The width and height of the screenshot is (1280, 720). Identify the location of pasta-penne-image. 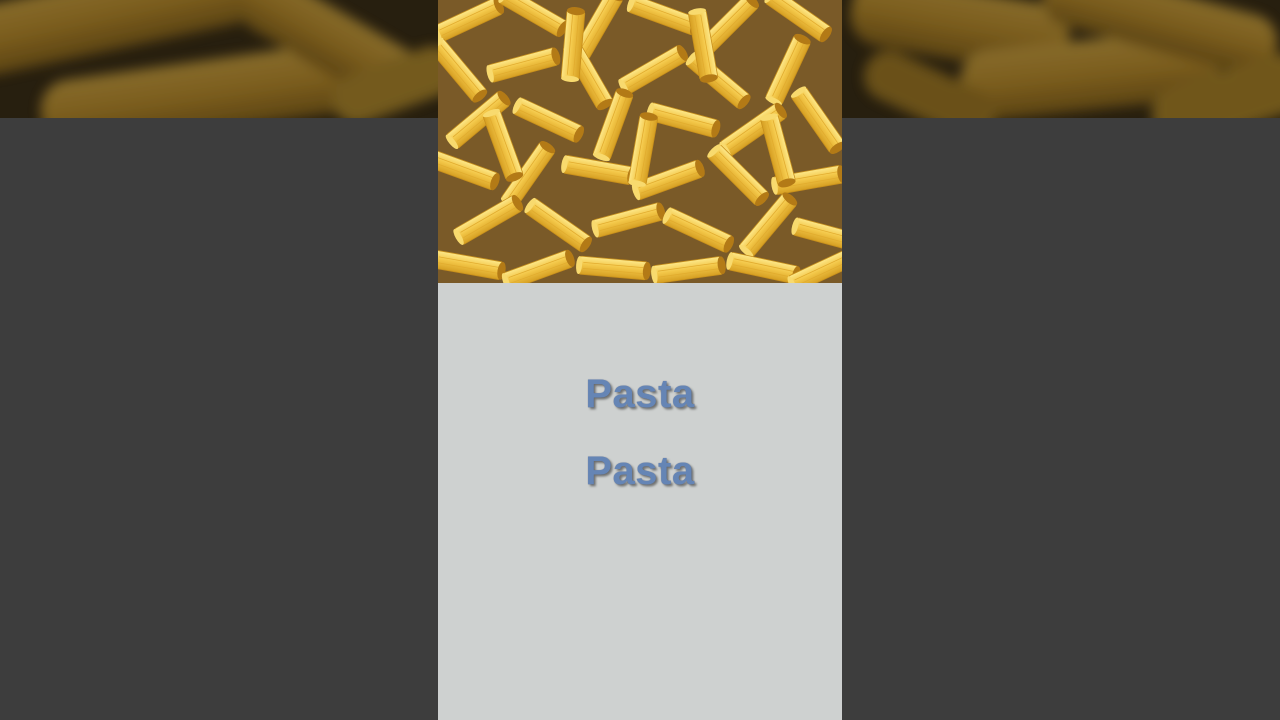
(640, 141).